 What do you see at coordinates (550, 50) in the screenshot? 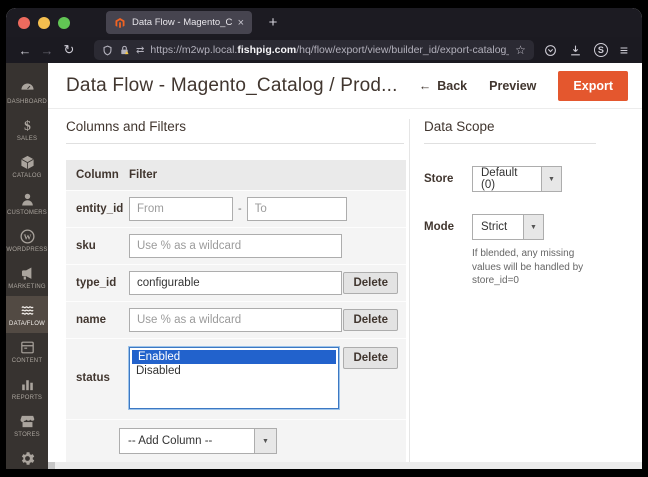
I see `pocket-icon` at bounding box center [550, 50].